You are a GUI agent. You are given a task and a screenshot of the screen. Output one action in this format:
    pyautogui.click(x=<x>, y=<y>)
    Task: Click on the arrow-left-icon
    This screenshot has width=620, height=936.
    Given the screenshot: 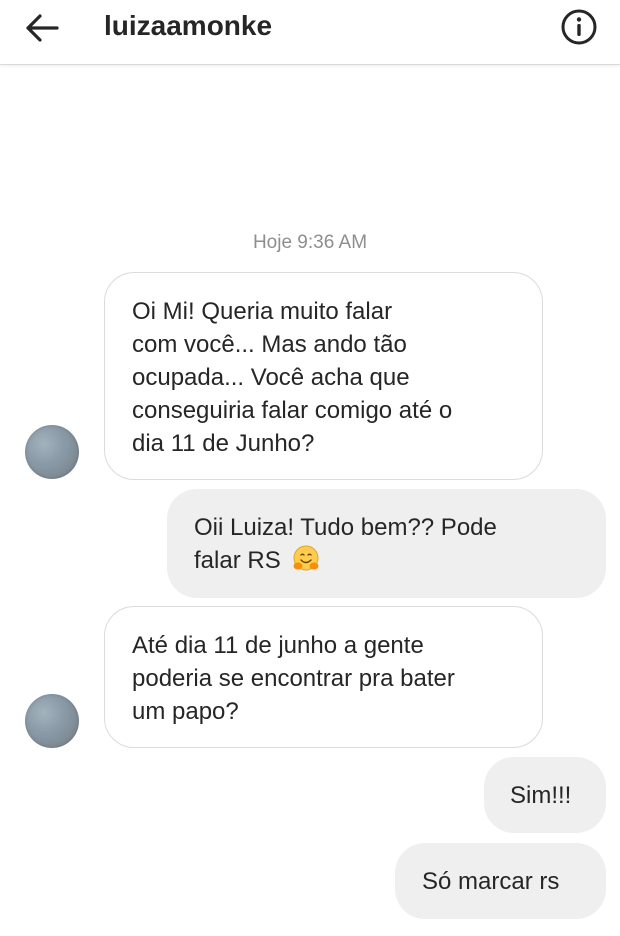 What is the action you would take?
    pyautogui.click(x=42, y=28)
    